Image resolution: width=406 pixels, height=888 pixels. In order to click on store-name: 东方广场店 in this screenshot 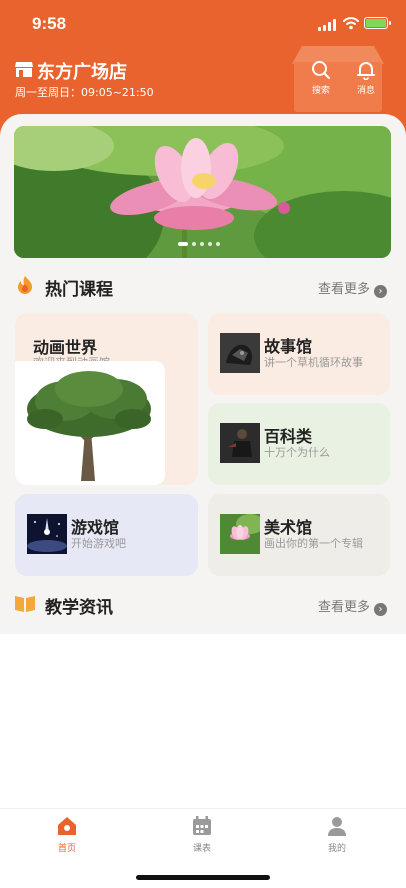, I will do `click(82, 71)`.